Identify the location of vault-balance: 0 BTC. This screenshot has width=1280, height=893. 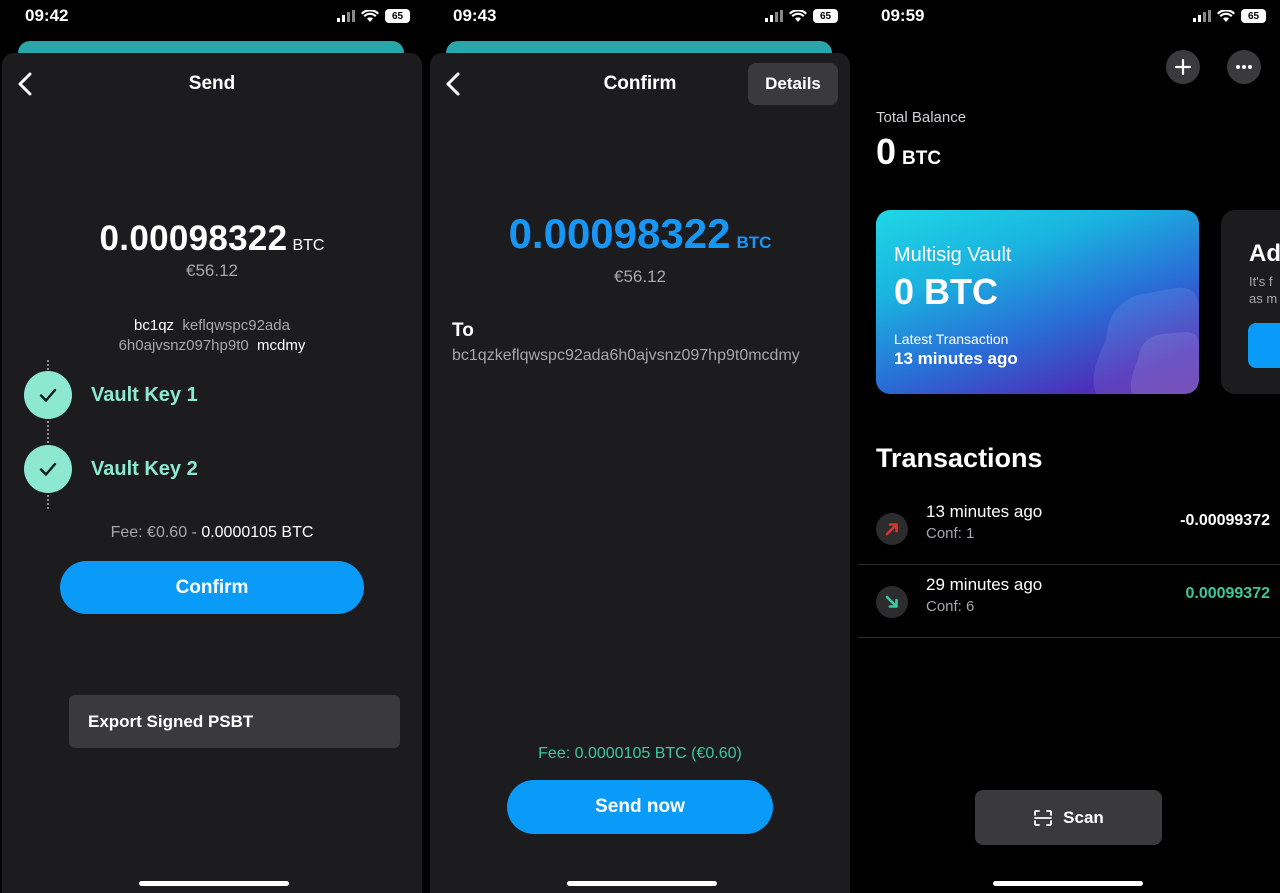
(946, 291).